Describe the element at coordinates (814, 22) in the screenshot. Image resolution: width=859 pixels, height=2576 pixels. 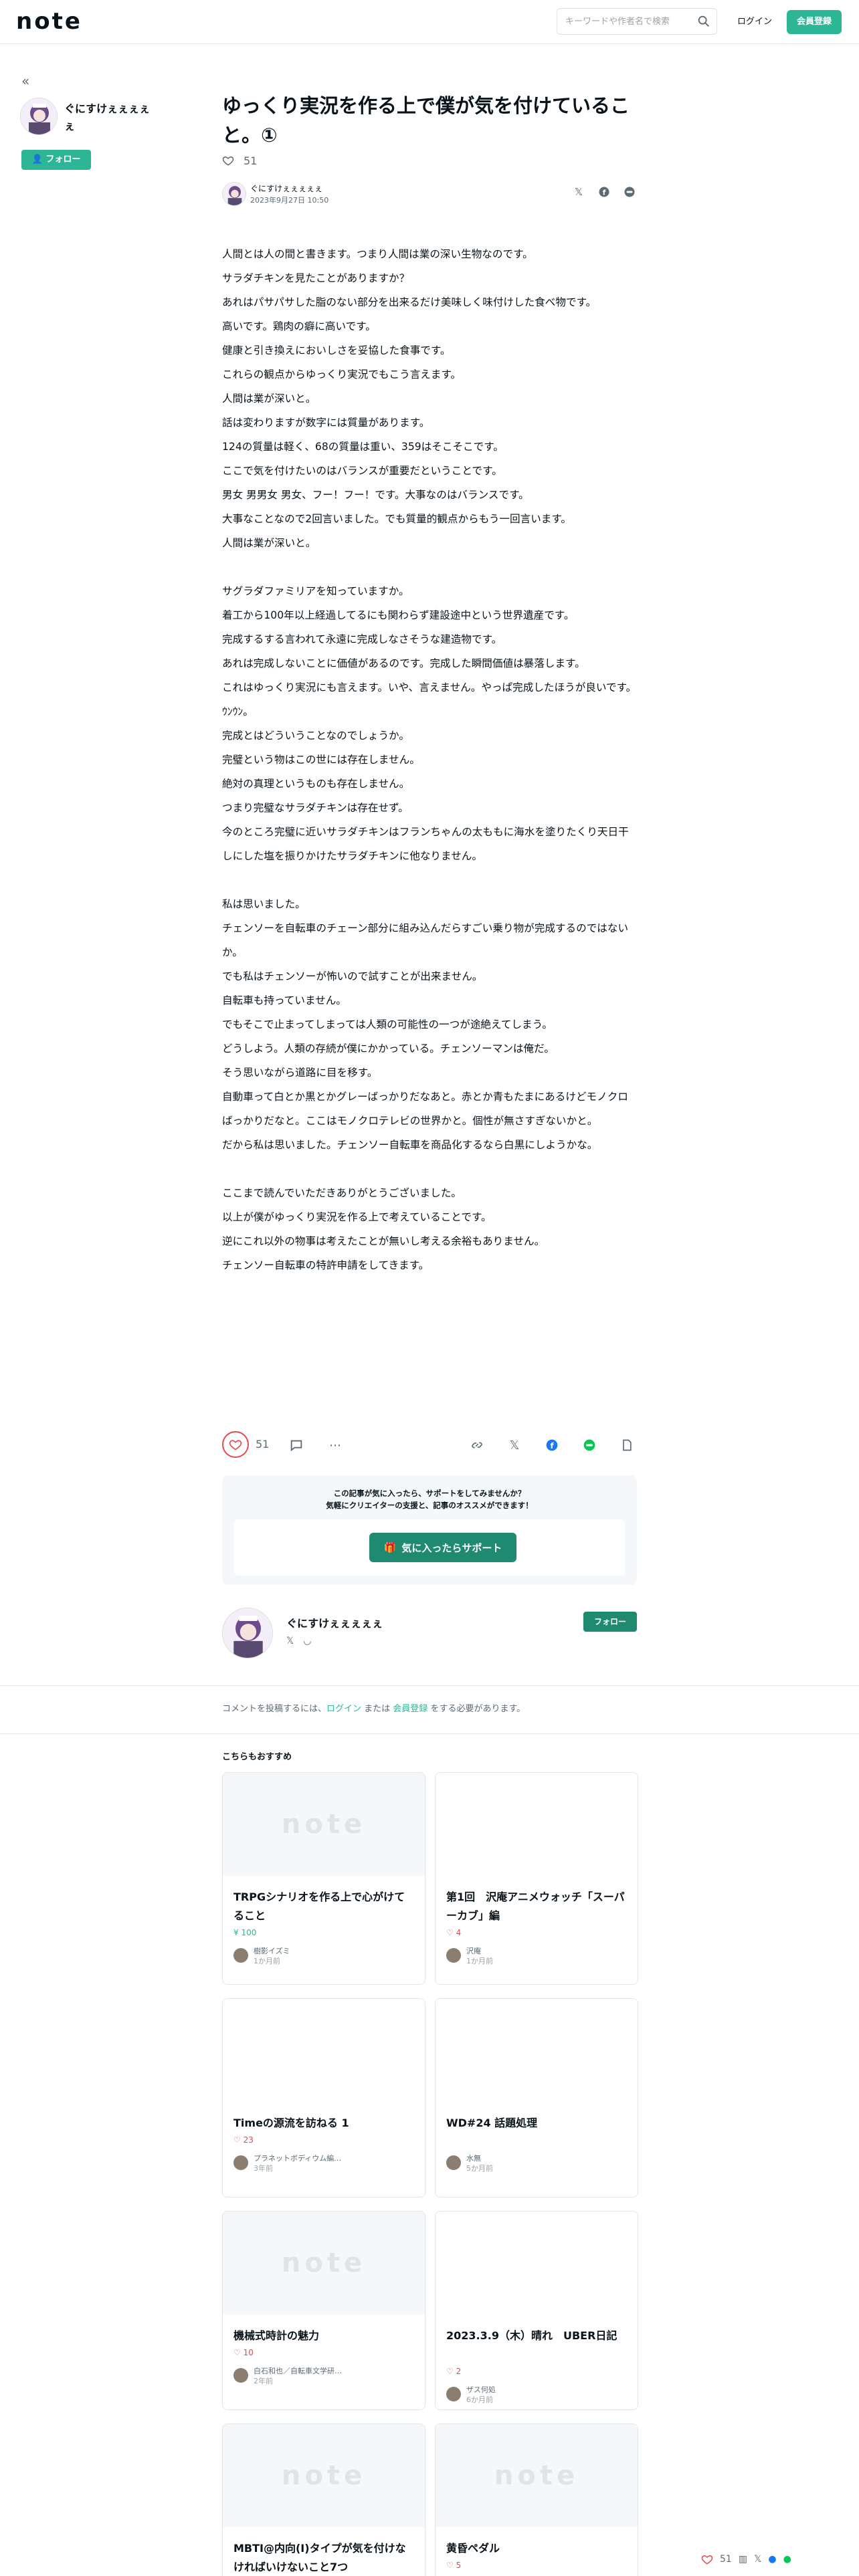
I see `signup-button: 会員登録` at that location.